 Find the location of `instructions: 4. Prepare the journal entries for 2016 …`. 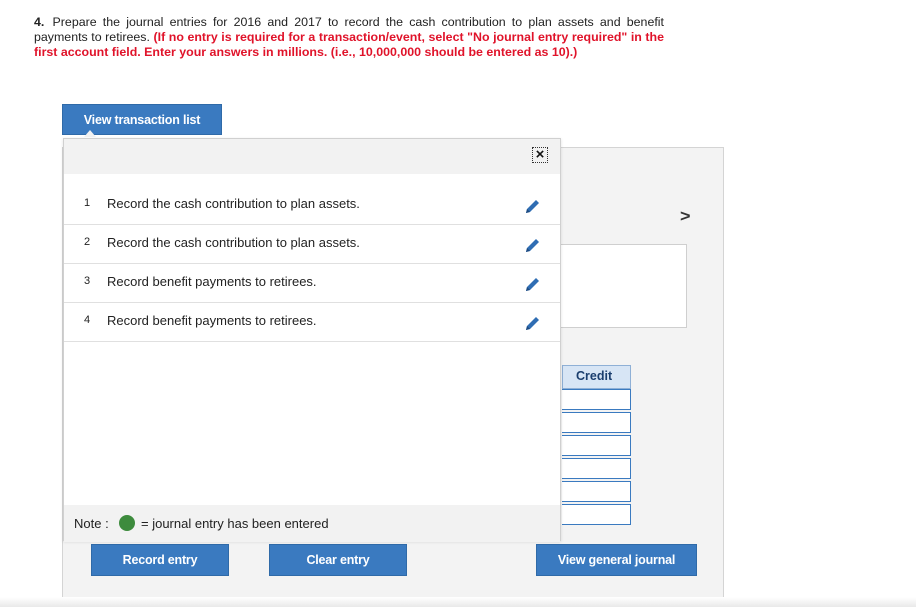

instructions: 4. Prepare the journal entries for 2016 … is located at coordinates (349, 37).